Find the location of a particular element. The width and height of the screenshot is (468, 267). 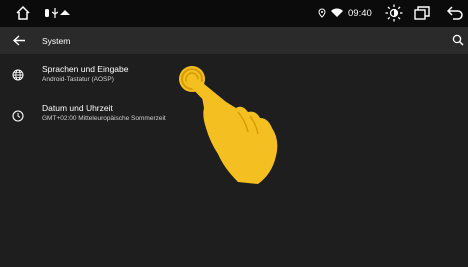

usb-icon is located at coordinates (55, 13).